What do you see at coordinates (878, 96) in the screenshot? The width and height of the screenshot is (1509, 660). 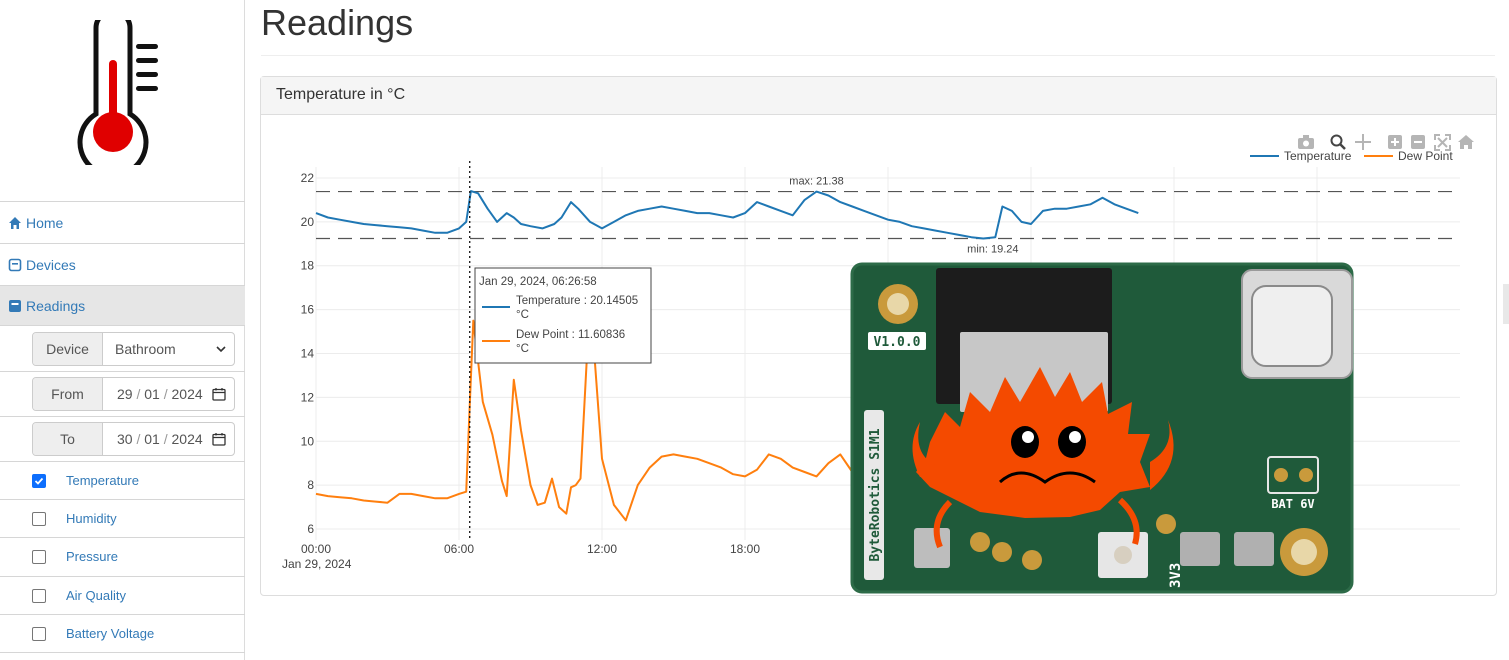 I see `panel-title: Temperature in °C` at bounding box center [878, 96].